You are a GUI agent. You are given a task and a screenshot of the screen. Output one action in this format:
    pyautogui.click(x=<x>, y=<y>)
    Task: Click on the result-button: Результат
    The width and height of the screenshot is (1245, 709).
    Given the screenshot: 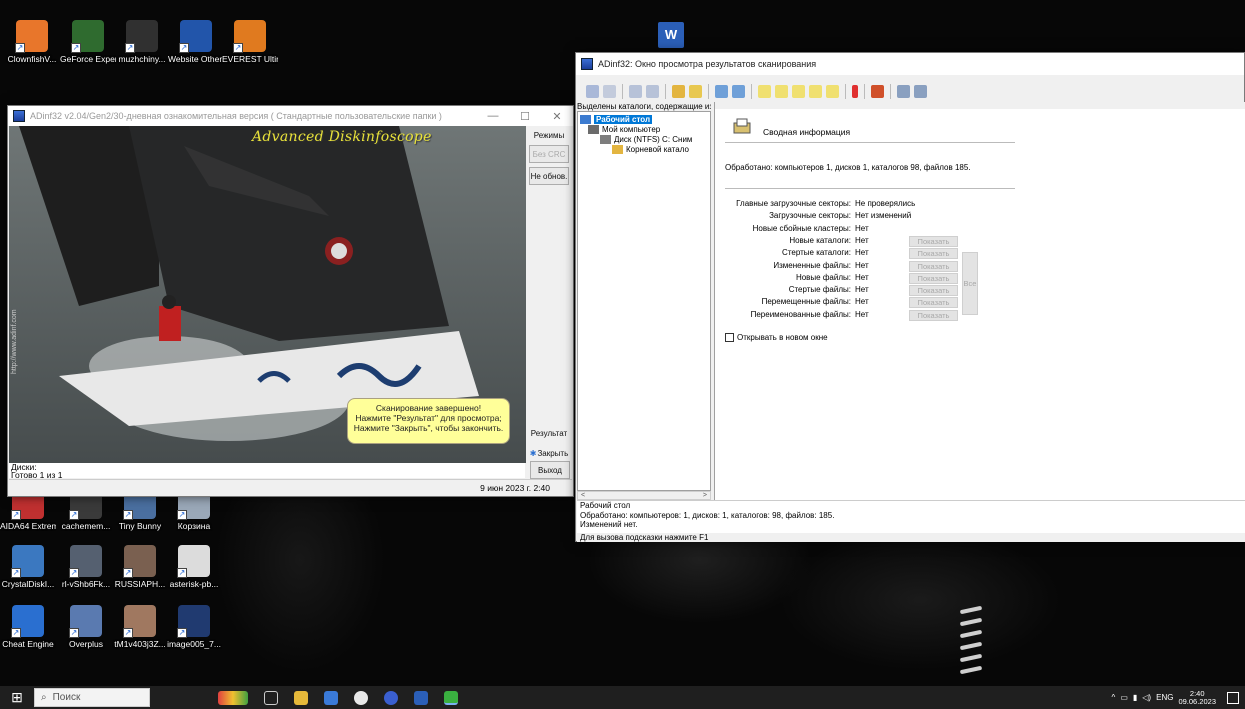 What is the action you would take?
    pyautogui.click(x=549, y=433)
    